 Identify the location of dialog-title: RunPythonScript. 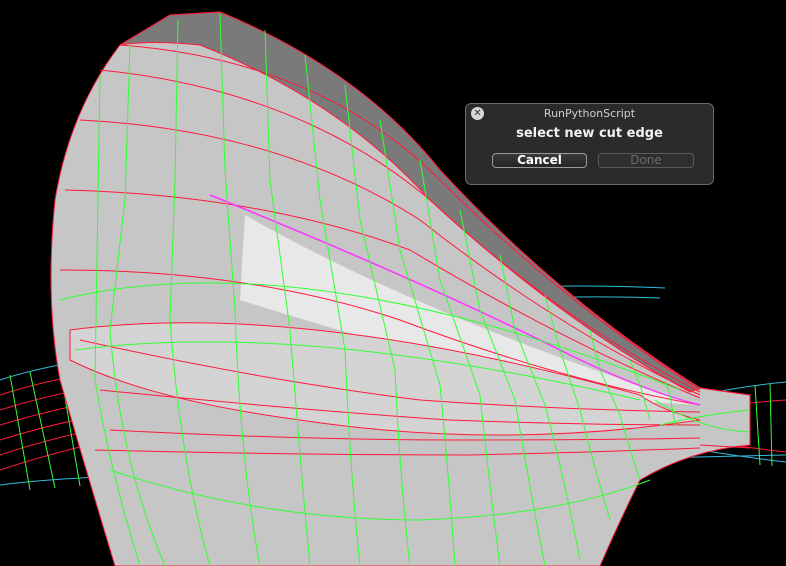
(589, 113).